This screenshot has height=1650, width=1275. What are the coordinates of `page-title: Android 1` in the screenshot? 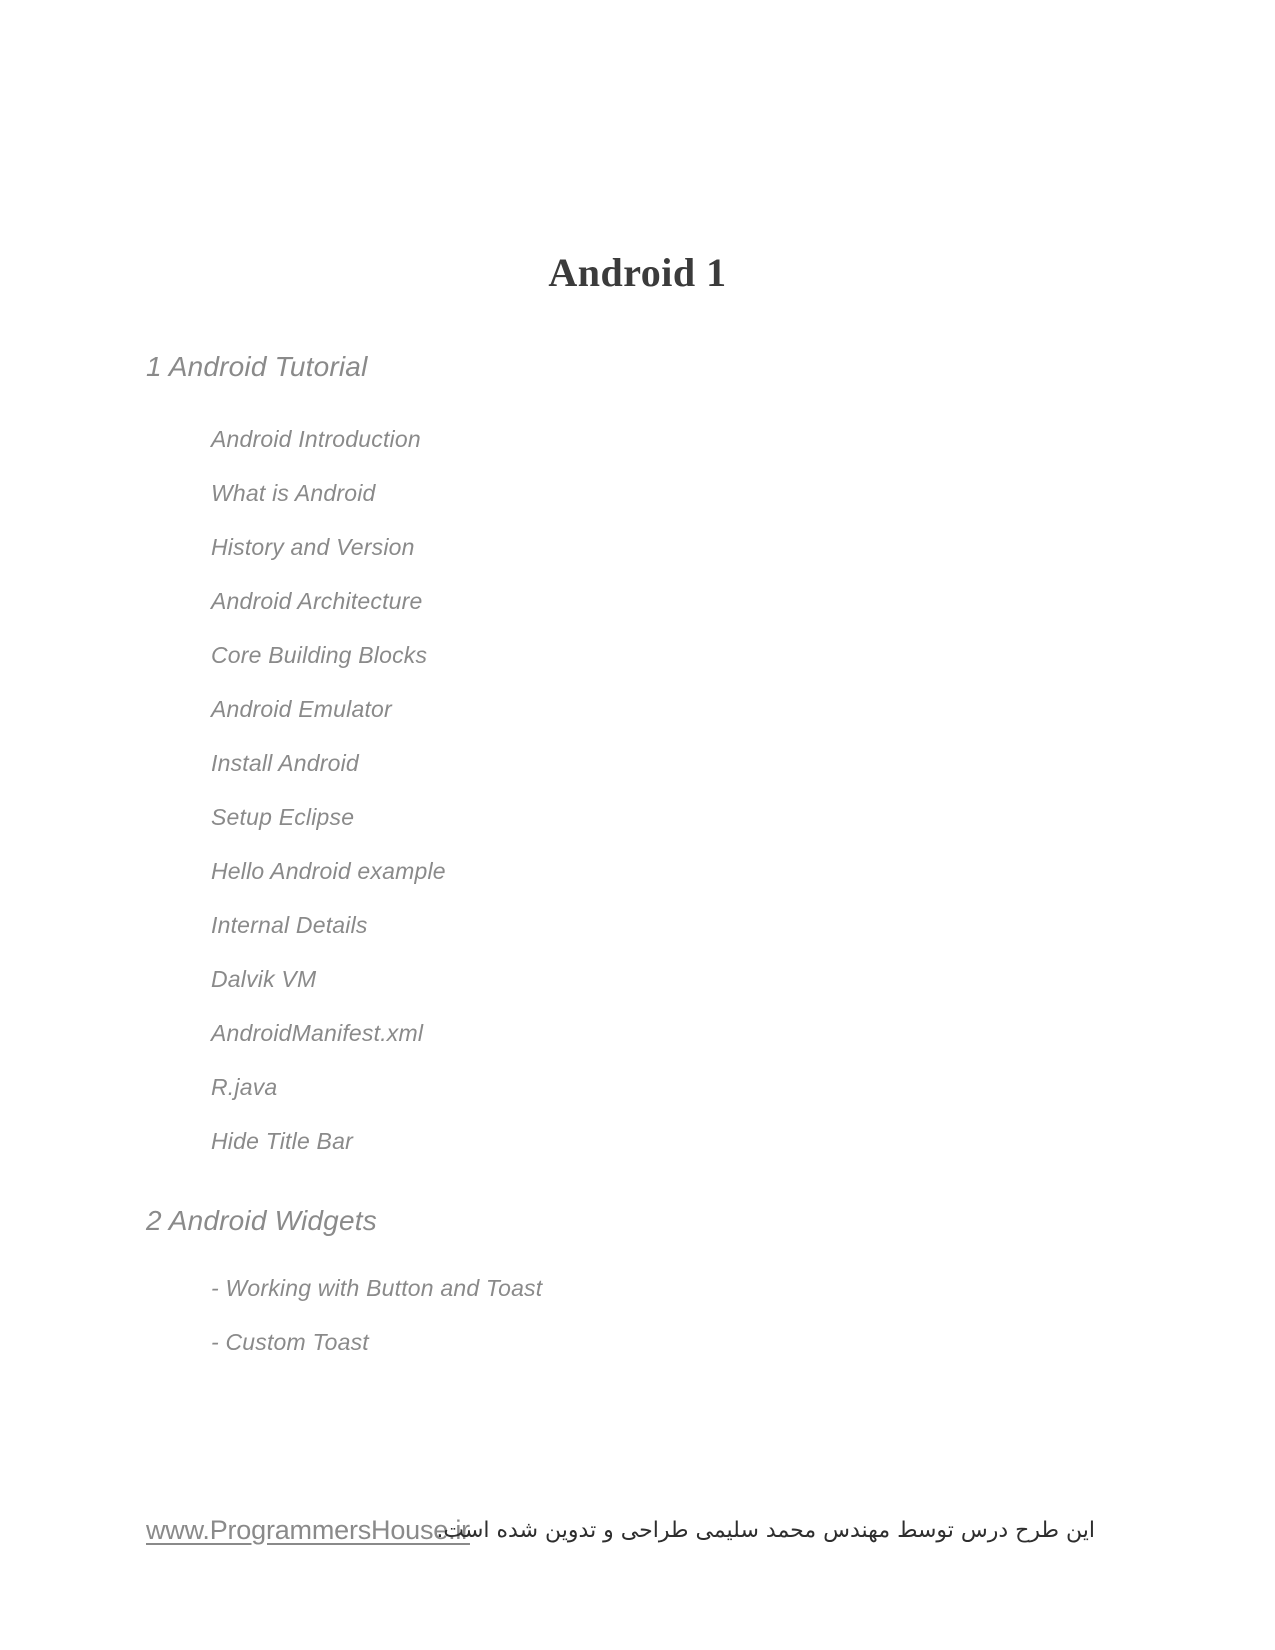 It's located at (637, 272).